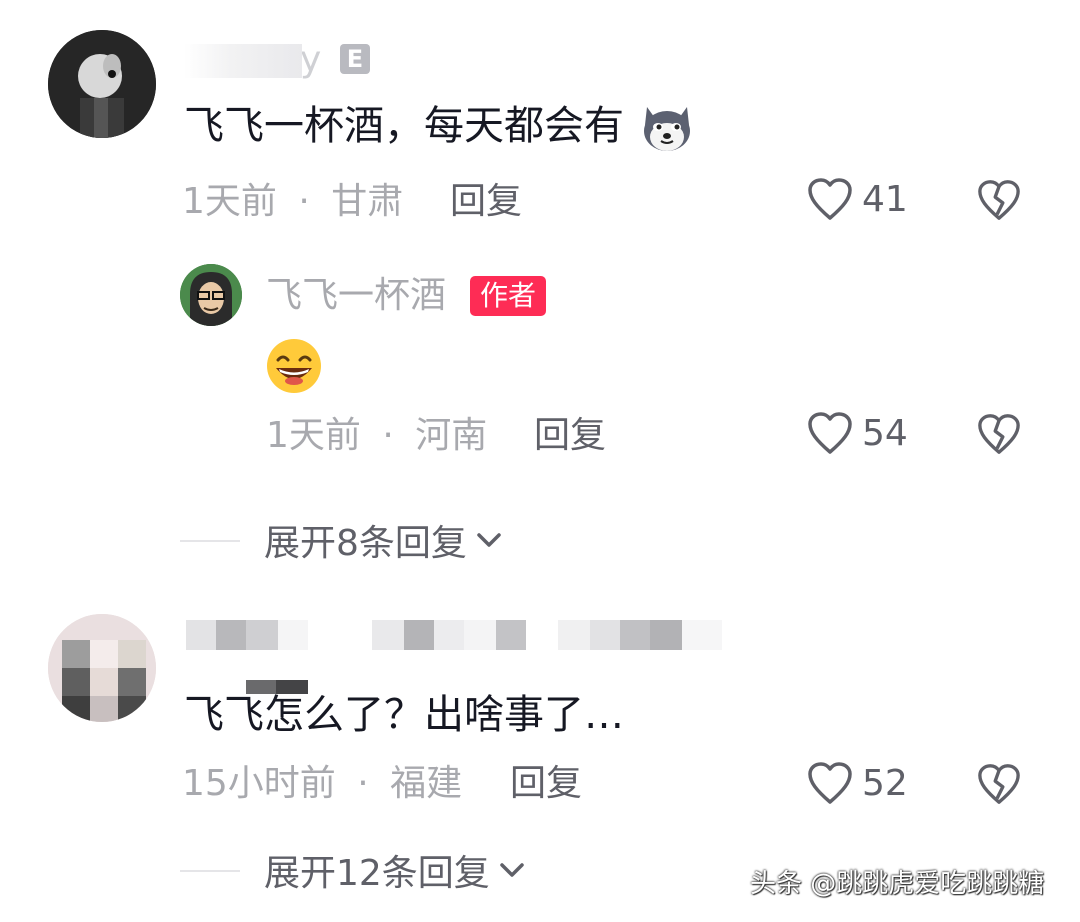  Describe the element at coordinates (355, 59) in the screenshot. I see `user-level-badge: E` at that location.